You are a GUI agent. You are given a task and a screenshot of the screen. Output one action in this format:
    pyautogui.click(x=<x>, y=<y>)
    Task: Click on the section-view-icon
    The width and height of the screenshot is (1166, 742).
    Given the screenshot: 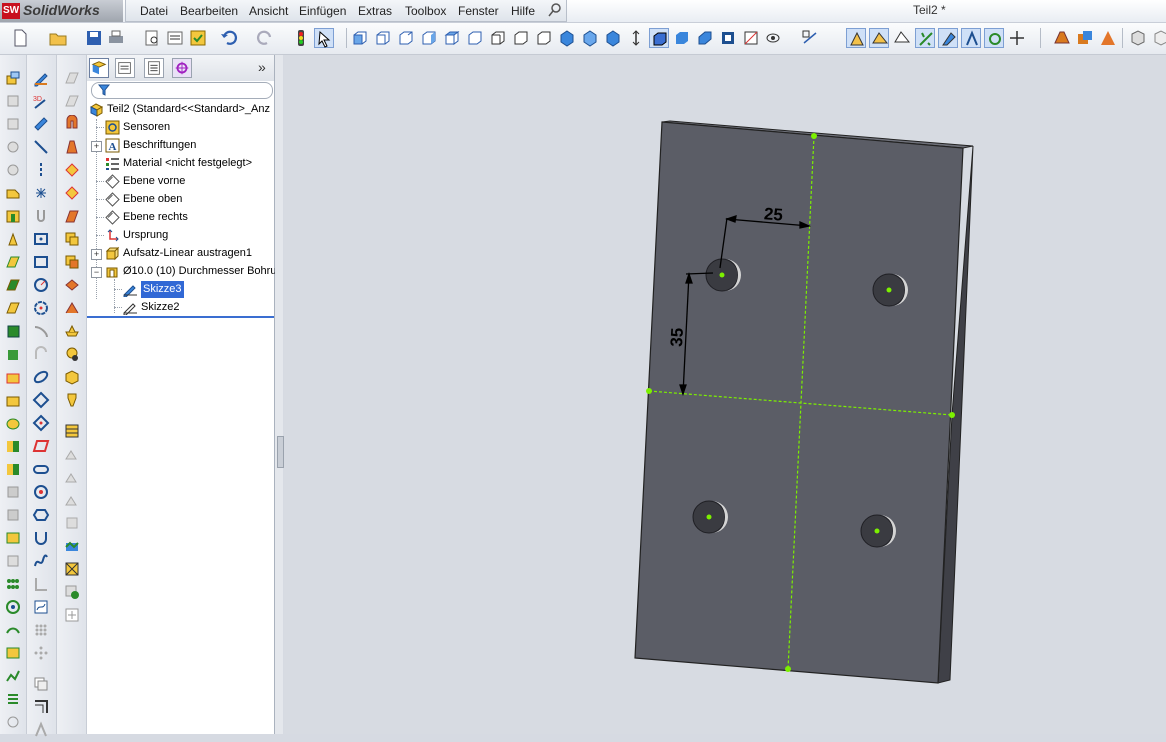 What is the action you would take?
    pyautogui.click(x=705, y=38)
    